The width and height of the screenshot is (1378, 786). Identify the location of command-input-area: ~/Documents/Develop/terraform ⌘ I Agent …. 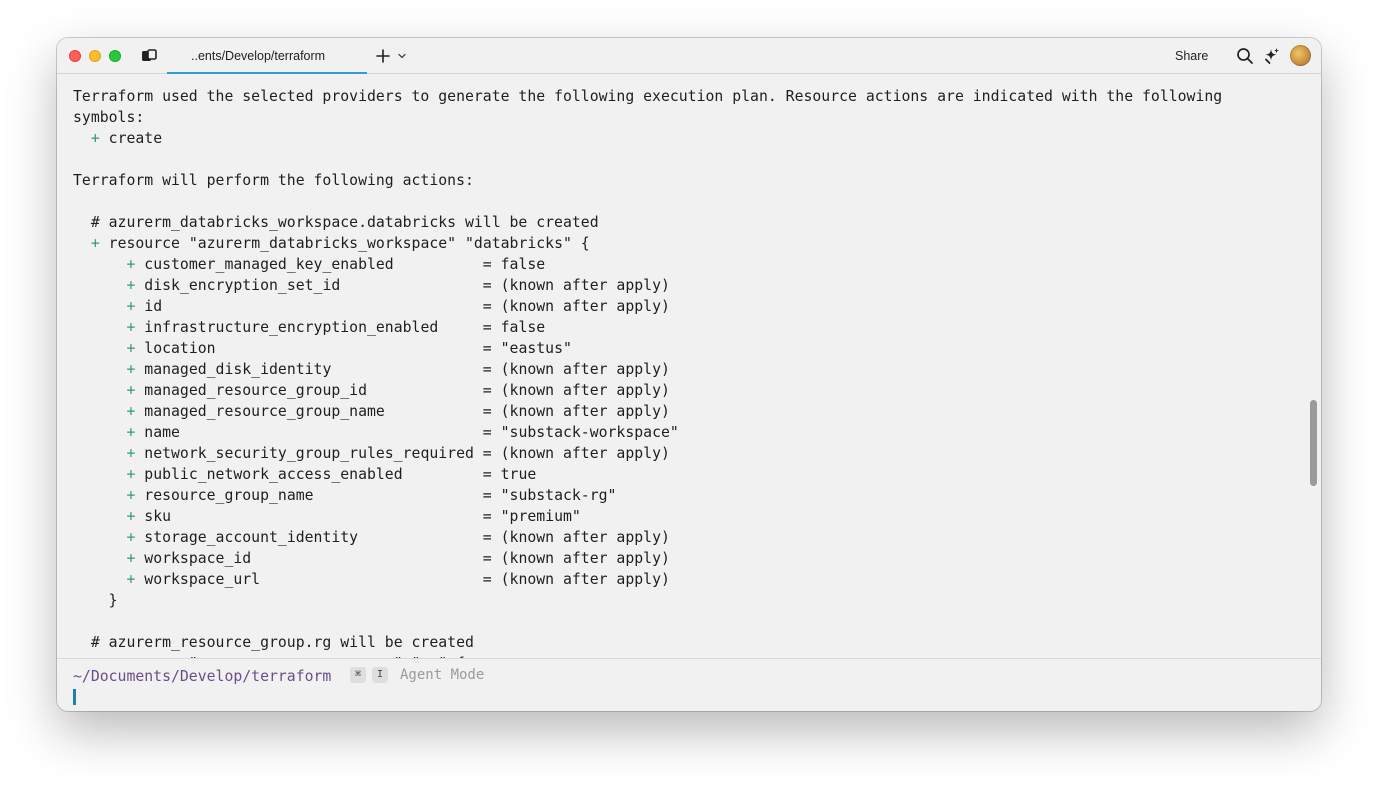
(689, 684).